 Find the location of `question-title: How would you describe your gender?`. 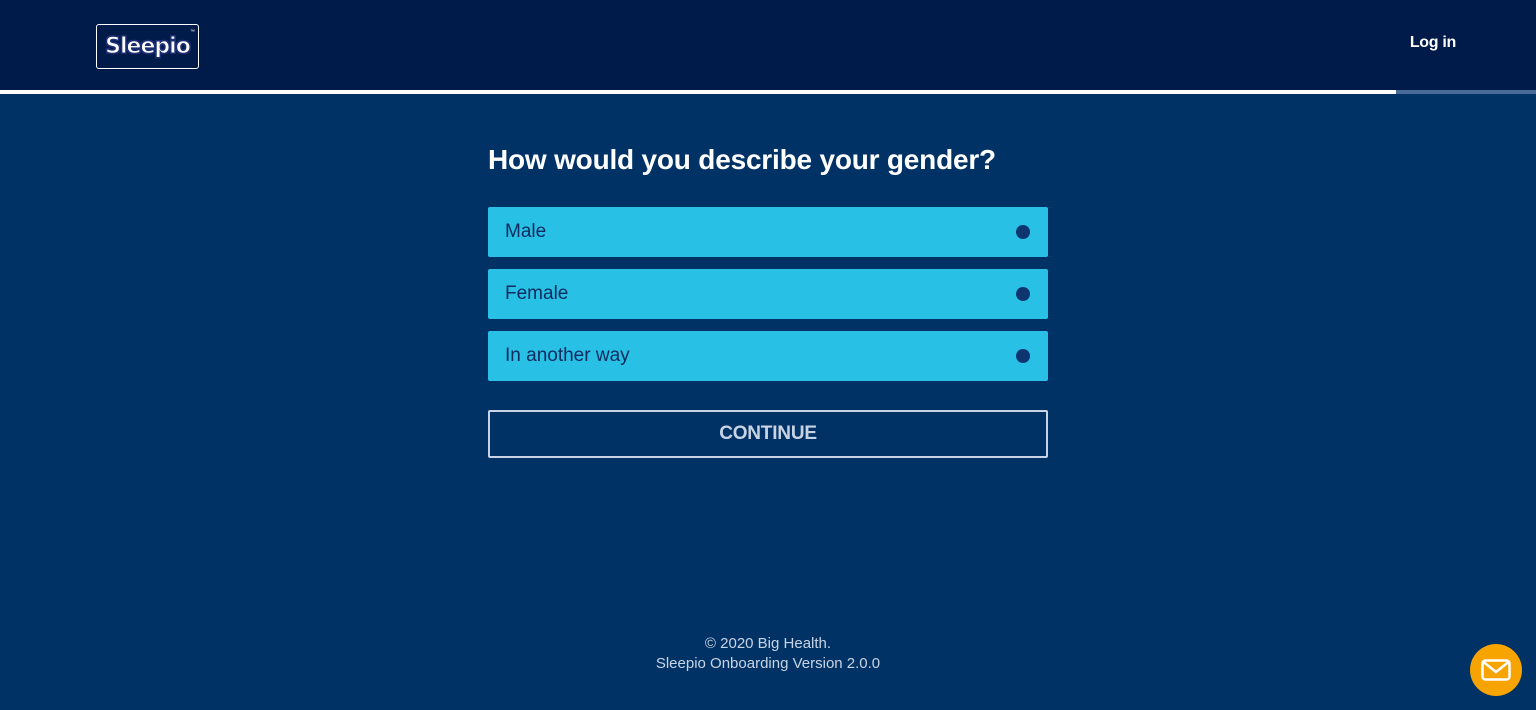

question-title: How would you describe your gender? is located at coordinates (742, 159).